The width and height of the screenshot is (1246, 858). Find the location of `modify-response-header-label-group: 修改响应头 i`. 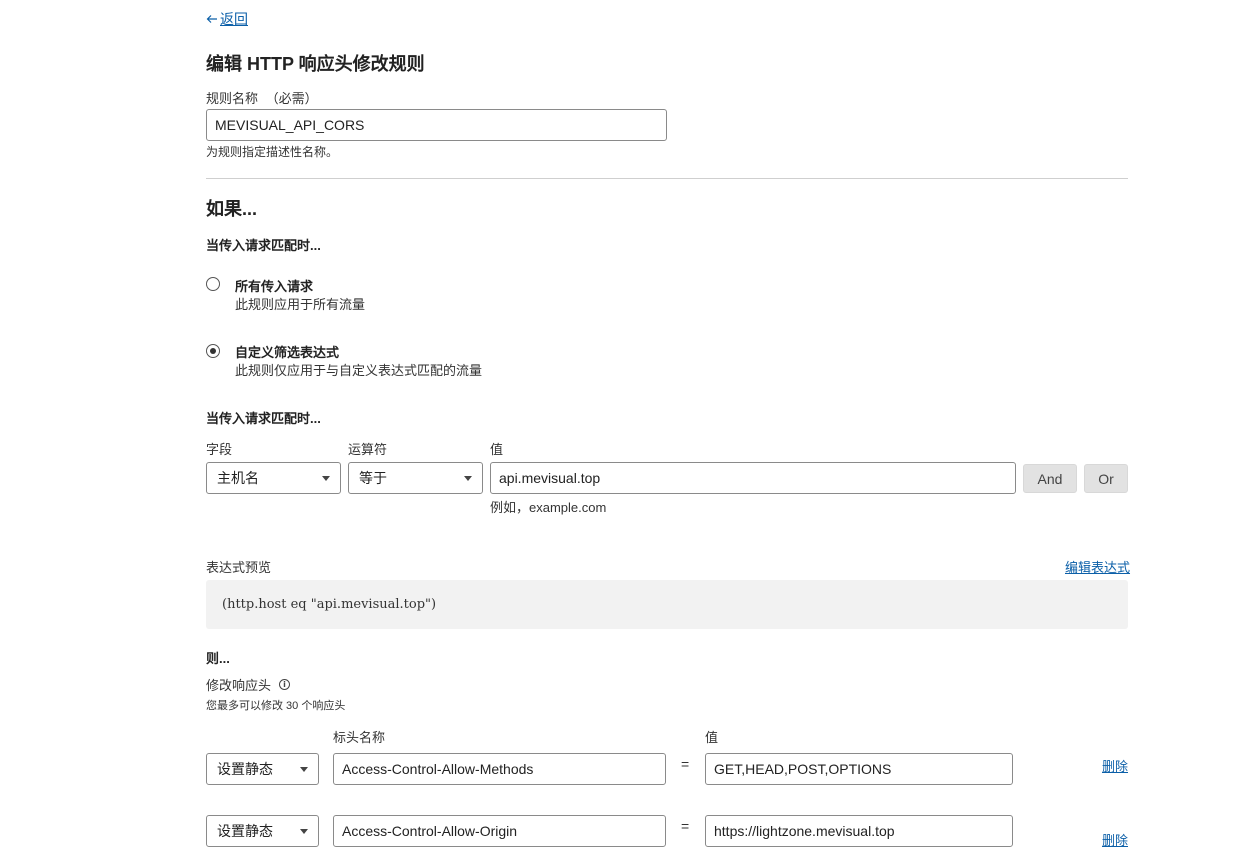

modify-response-header-label-group: 修改响应头 i is located at coordinates (248, 684).